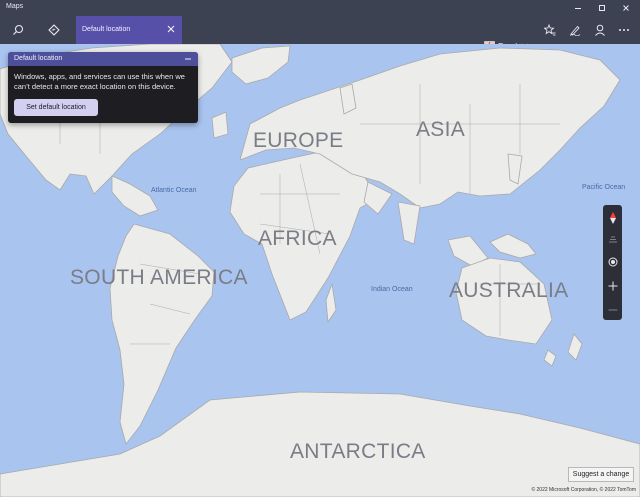 Image resolution: width=640 pixels, height=497 pixels. I want to click on search-icon, so click(18, 29).